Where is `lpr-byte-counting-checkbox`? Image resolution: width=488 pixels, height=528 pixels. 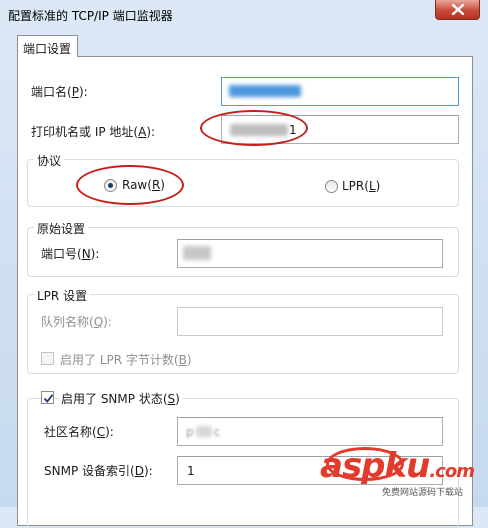
lpr-byte-counting-checkbox is located at coordinates (47, 358).